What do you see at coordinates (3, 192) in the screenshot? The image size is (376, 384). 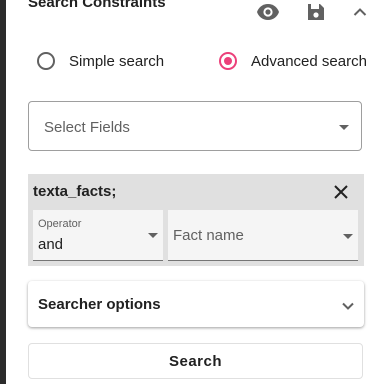 I see `left-panel-edge` at bounding box center [3, 192].